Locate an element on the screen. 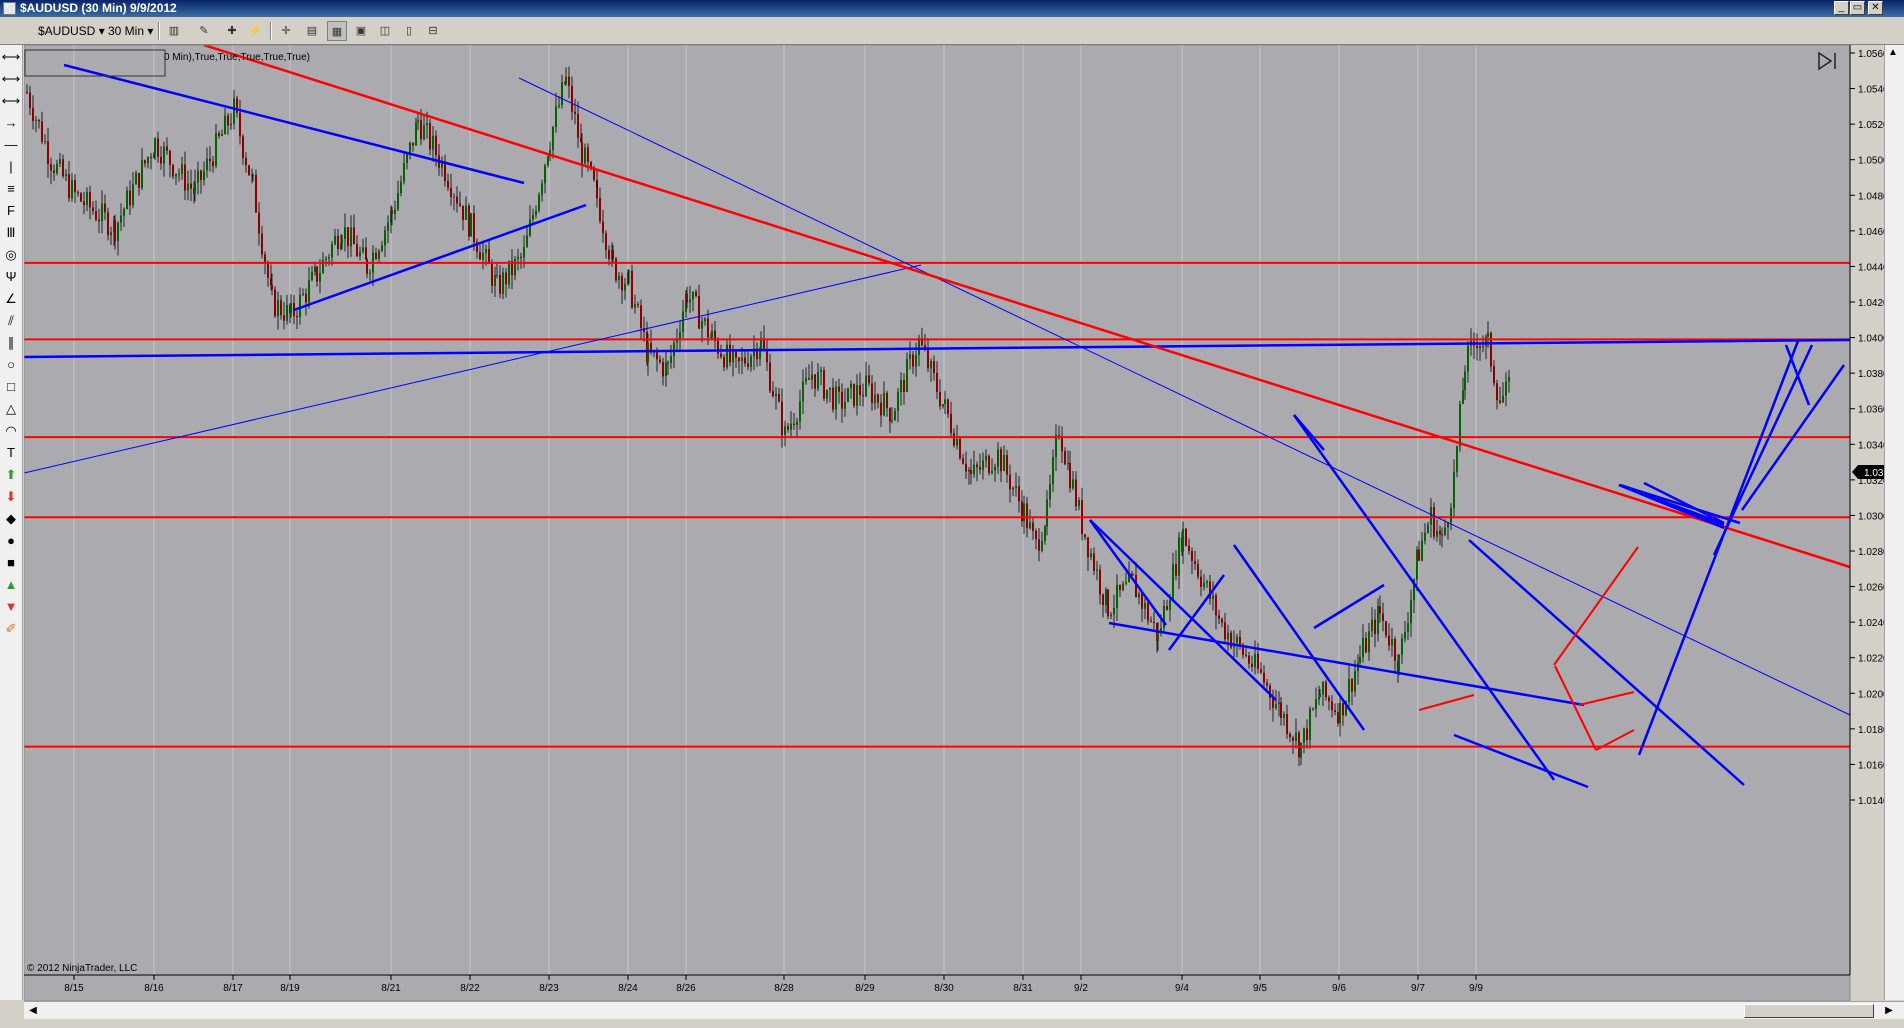 This screenshot has height=1028, width=1904. line-chart-icon: ◫ is located at coordinates (385, 31).